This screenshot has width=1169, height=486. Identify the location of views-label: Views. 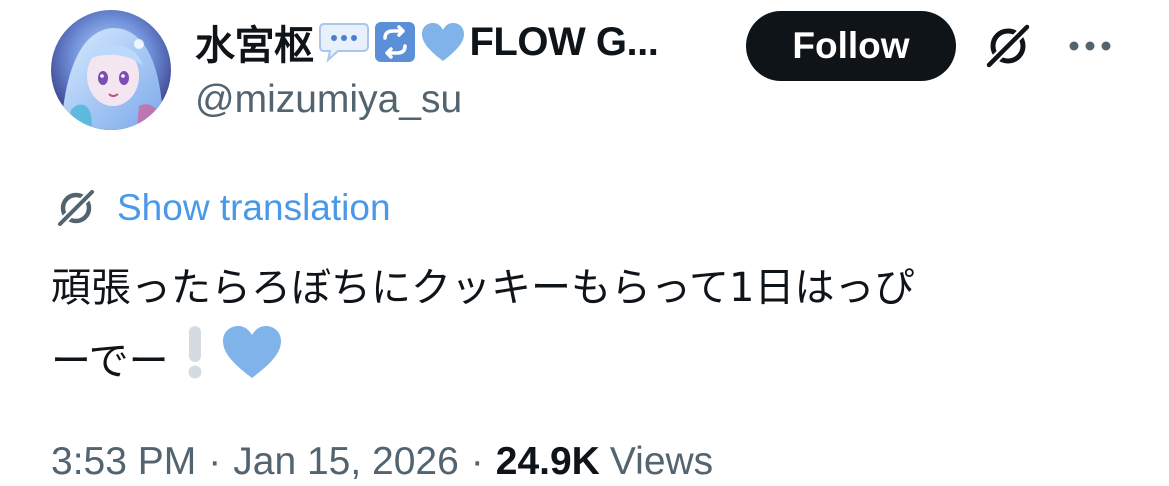
(661, 461).